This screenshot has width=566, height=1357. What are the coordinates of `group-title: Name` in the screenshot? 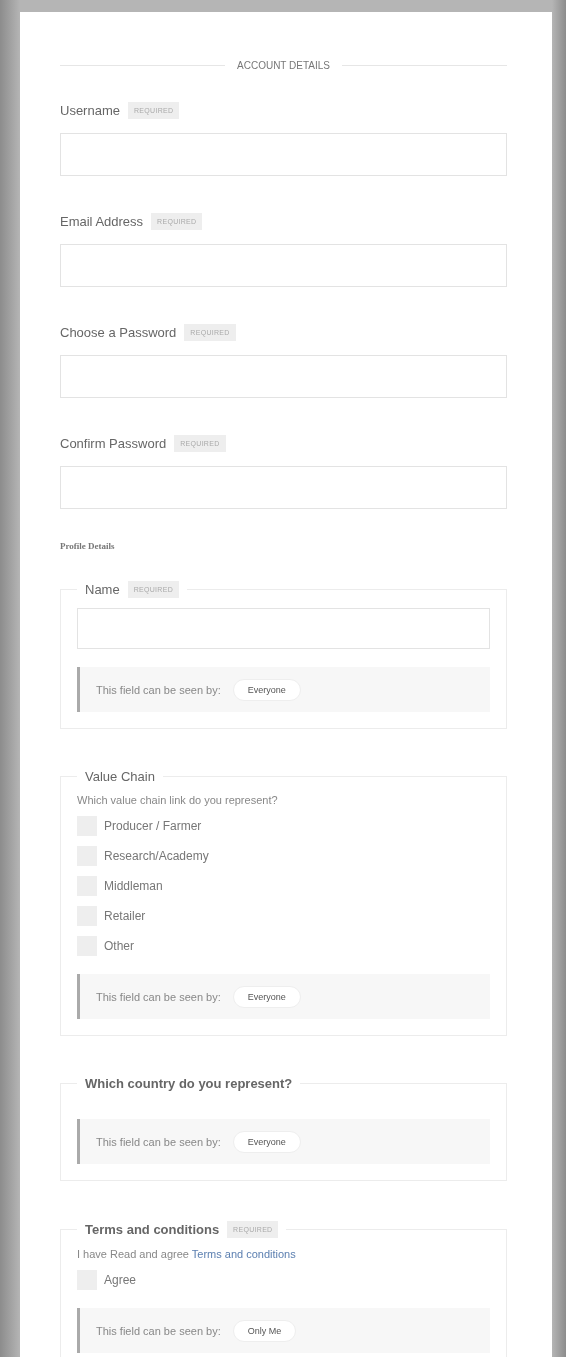 It's located at (102, 589).